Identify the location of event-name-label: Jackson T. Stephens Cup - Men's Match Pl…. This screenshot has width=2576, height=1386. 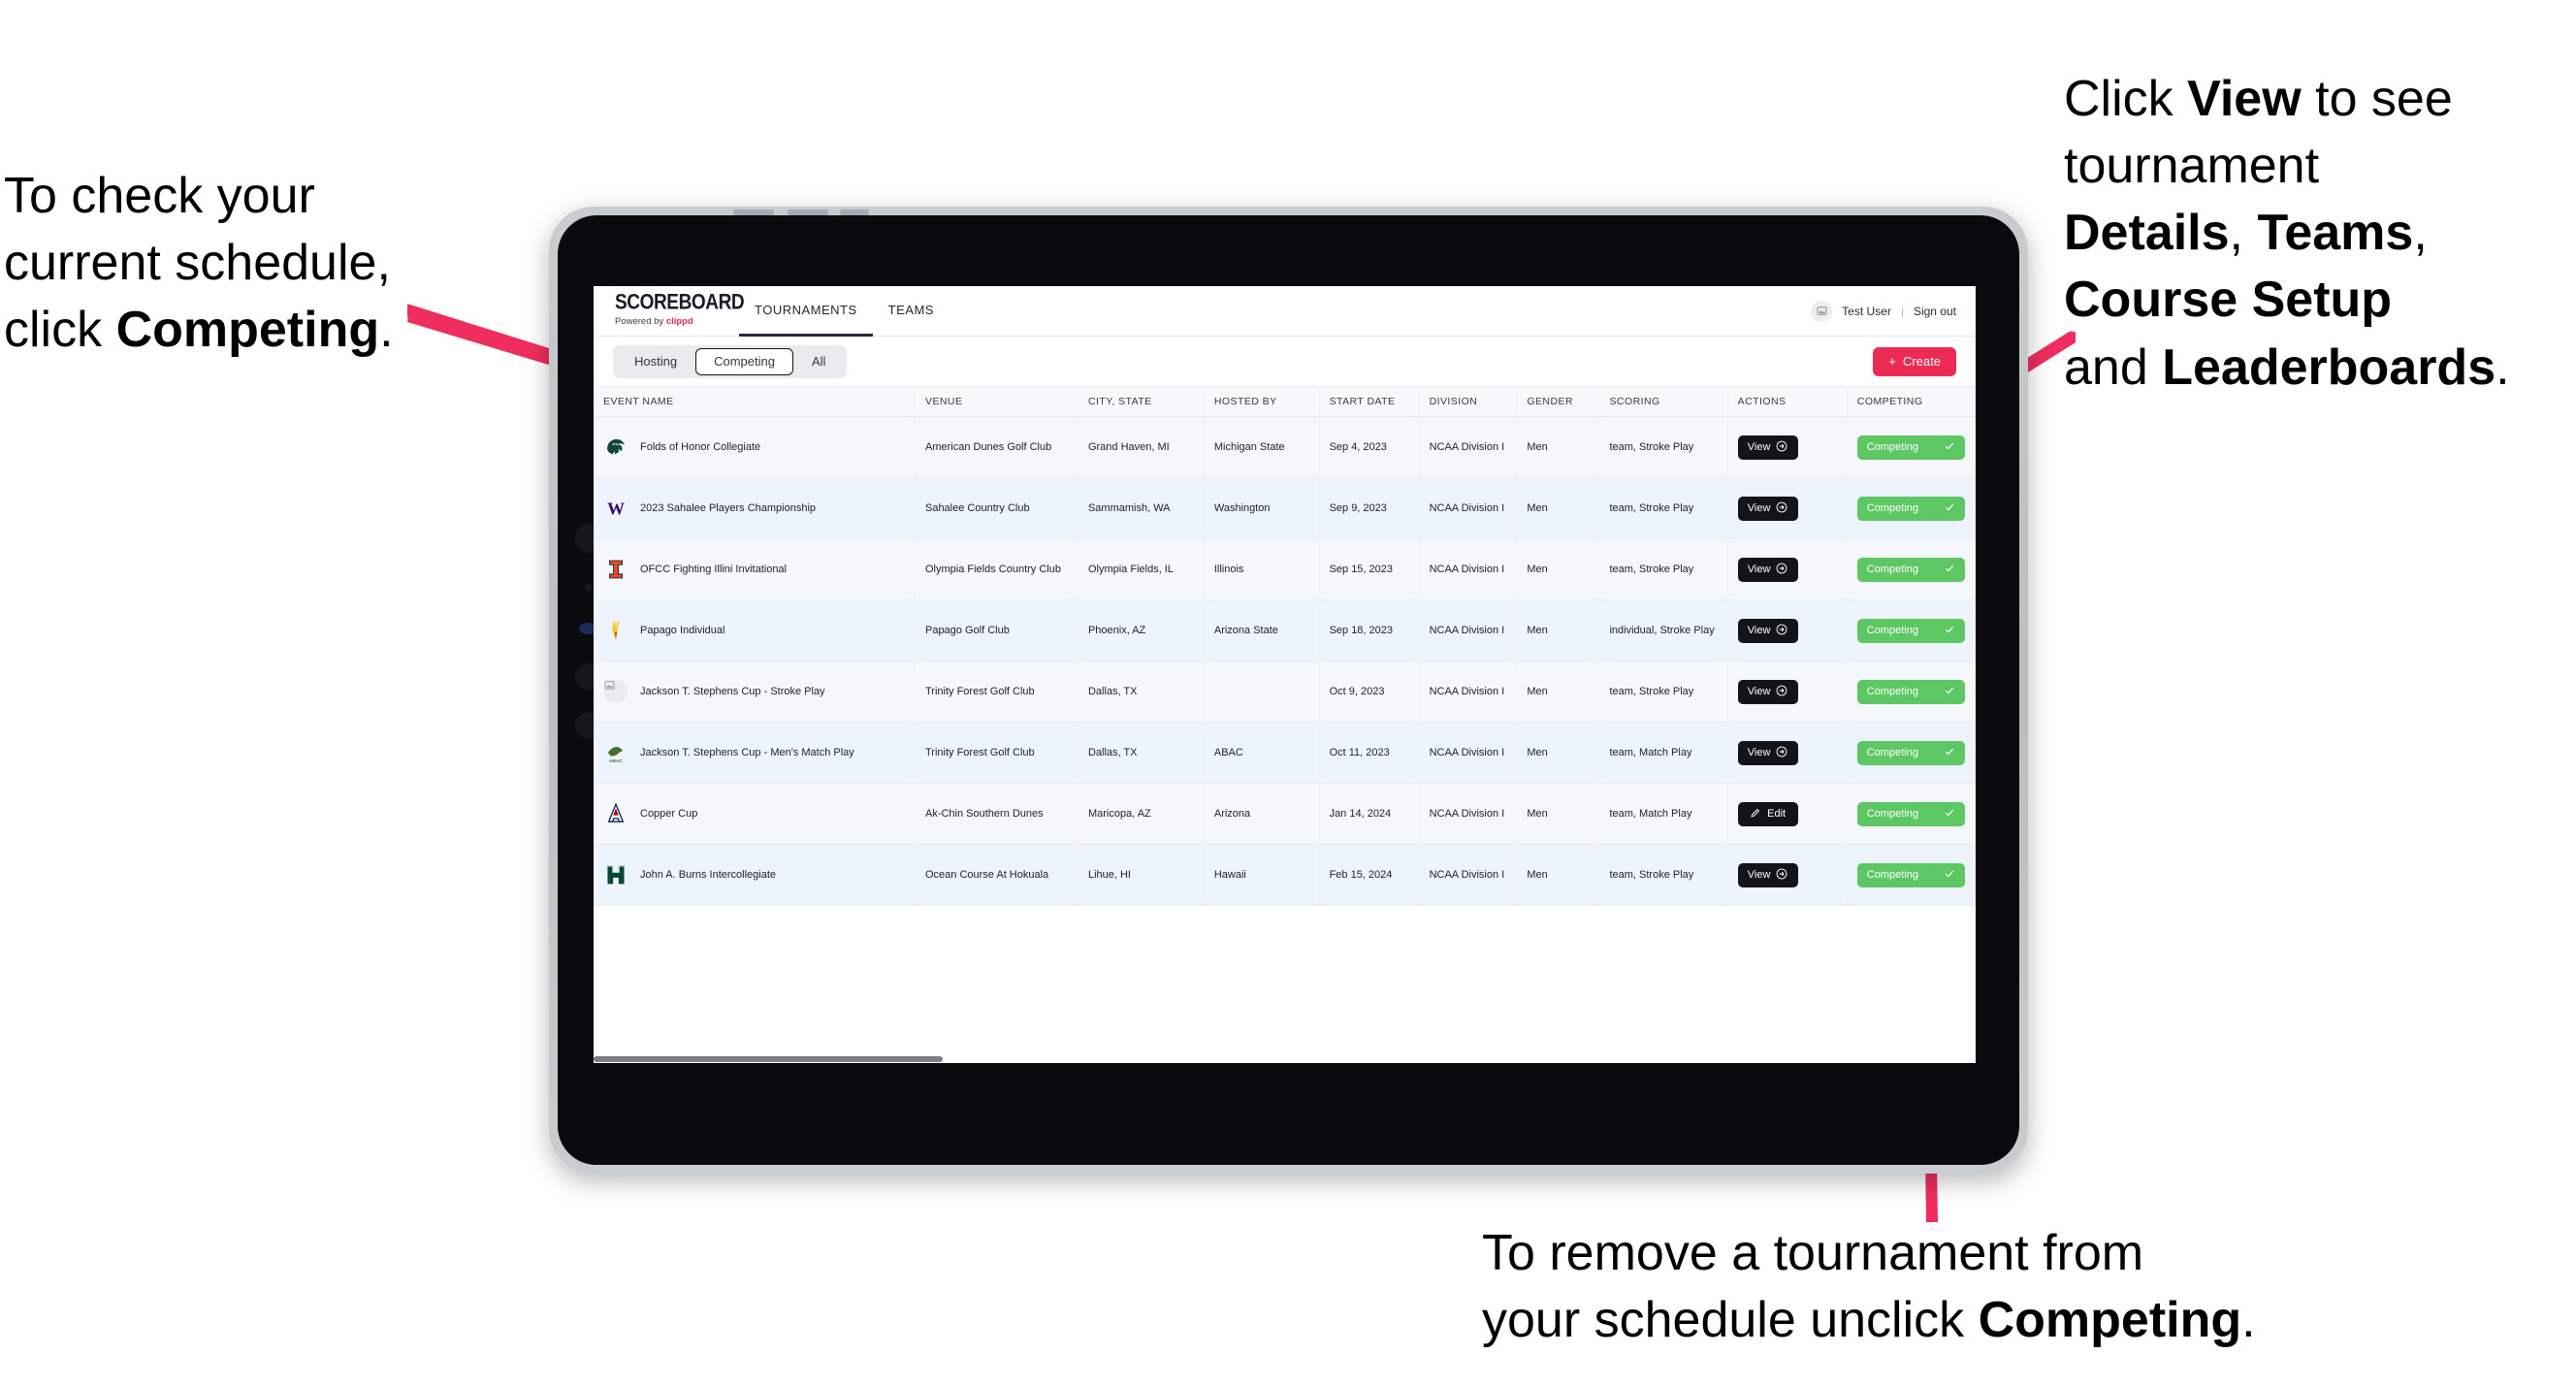
(747, 752).